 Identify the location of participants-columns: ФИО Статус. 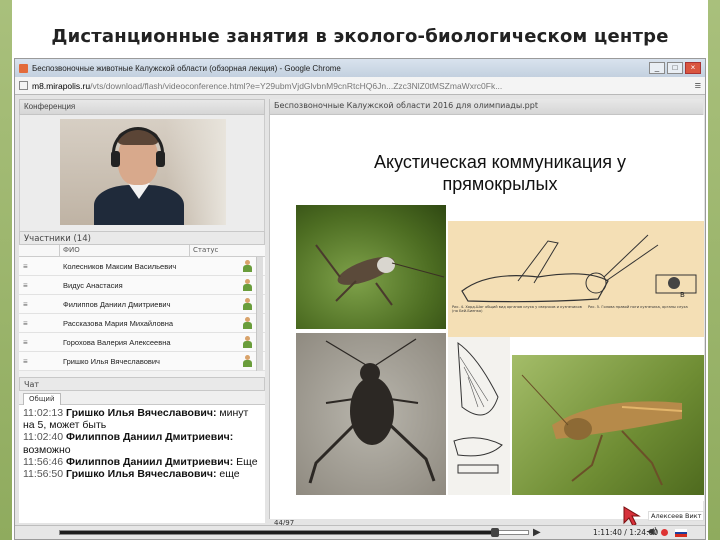
(142, 251).